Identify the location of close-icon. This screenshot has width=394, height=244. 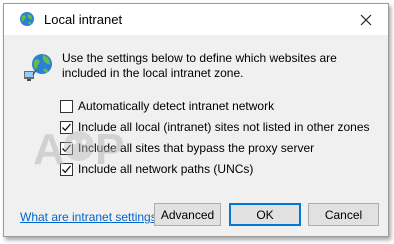
(366, 20).